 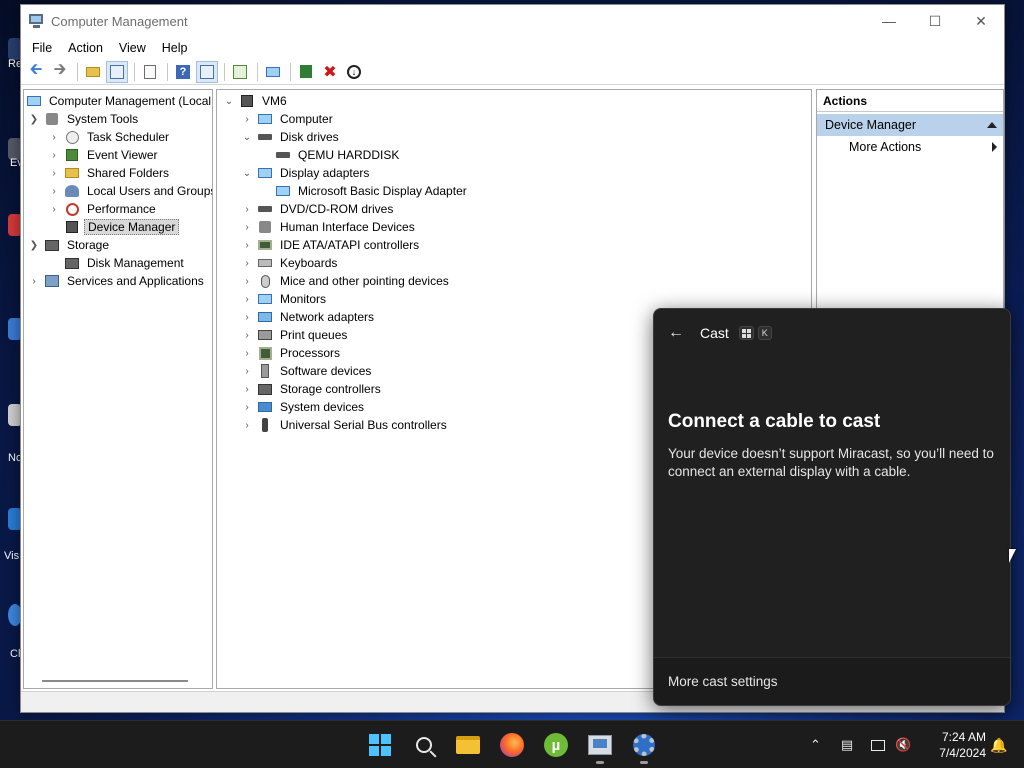 I want to click on tree-item-event-viewer: › Event Viewer, so click(x=118, y=155).